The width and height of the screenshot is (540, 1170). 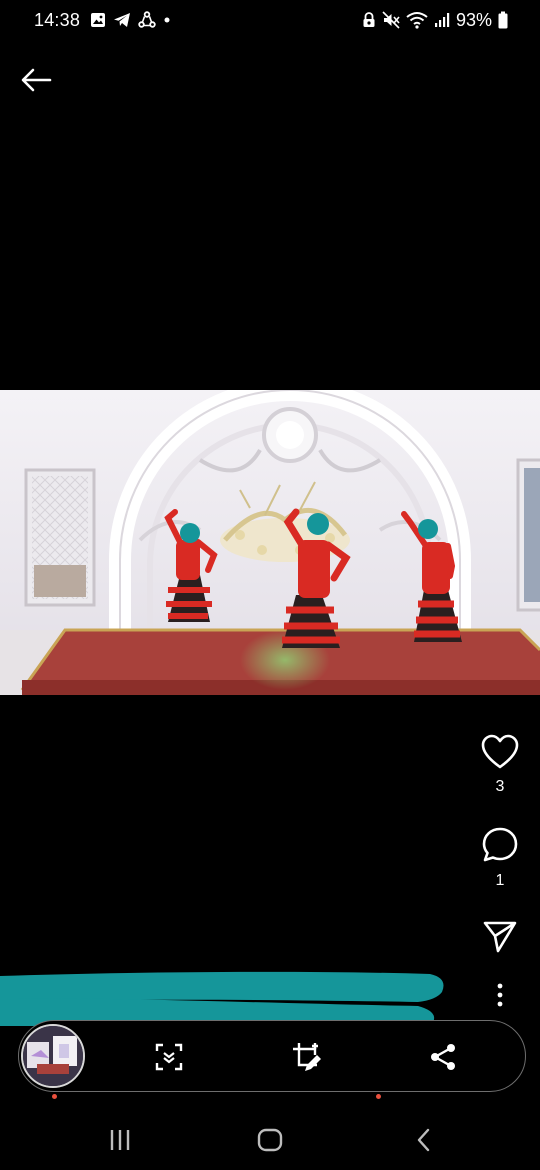 I want to click on share-icon, so click(x=443, y=1057).